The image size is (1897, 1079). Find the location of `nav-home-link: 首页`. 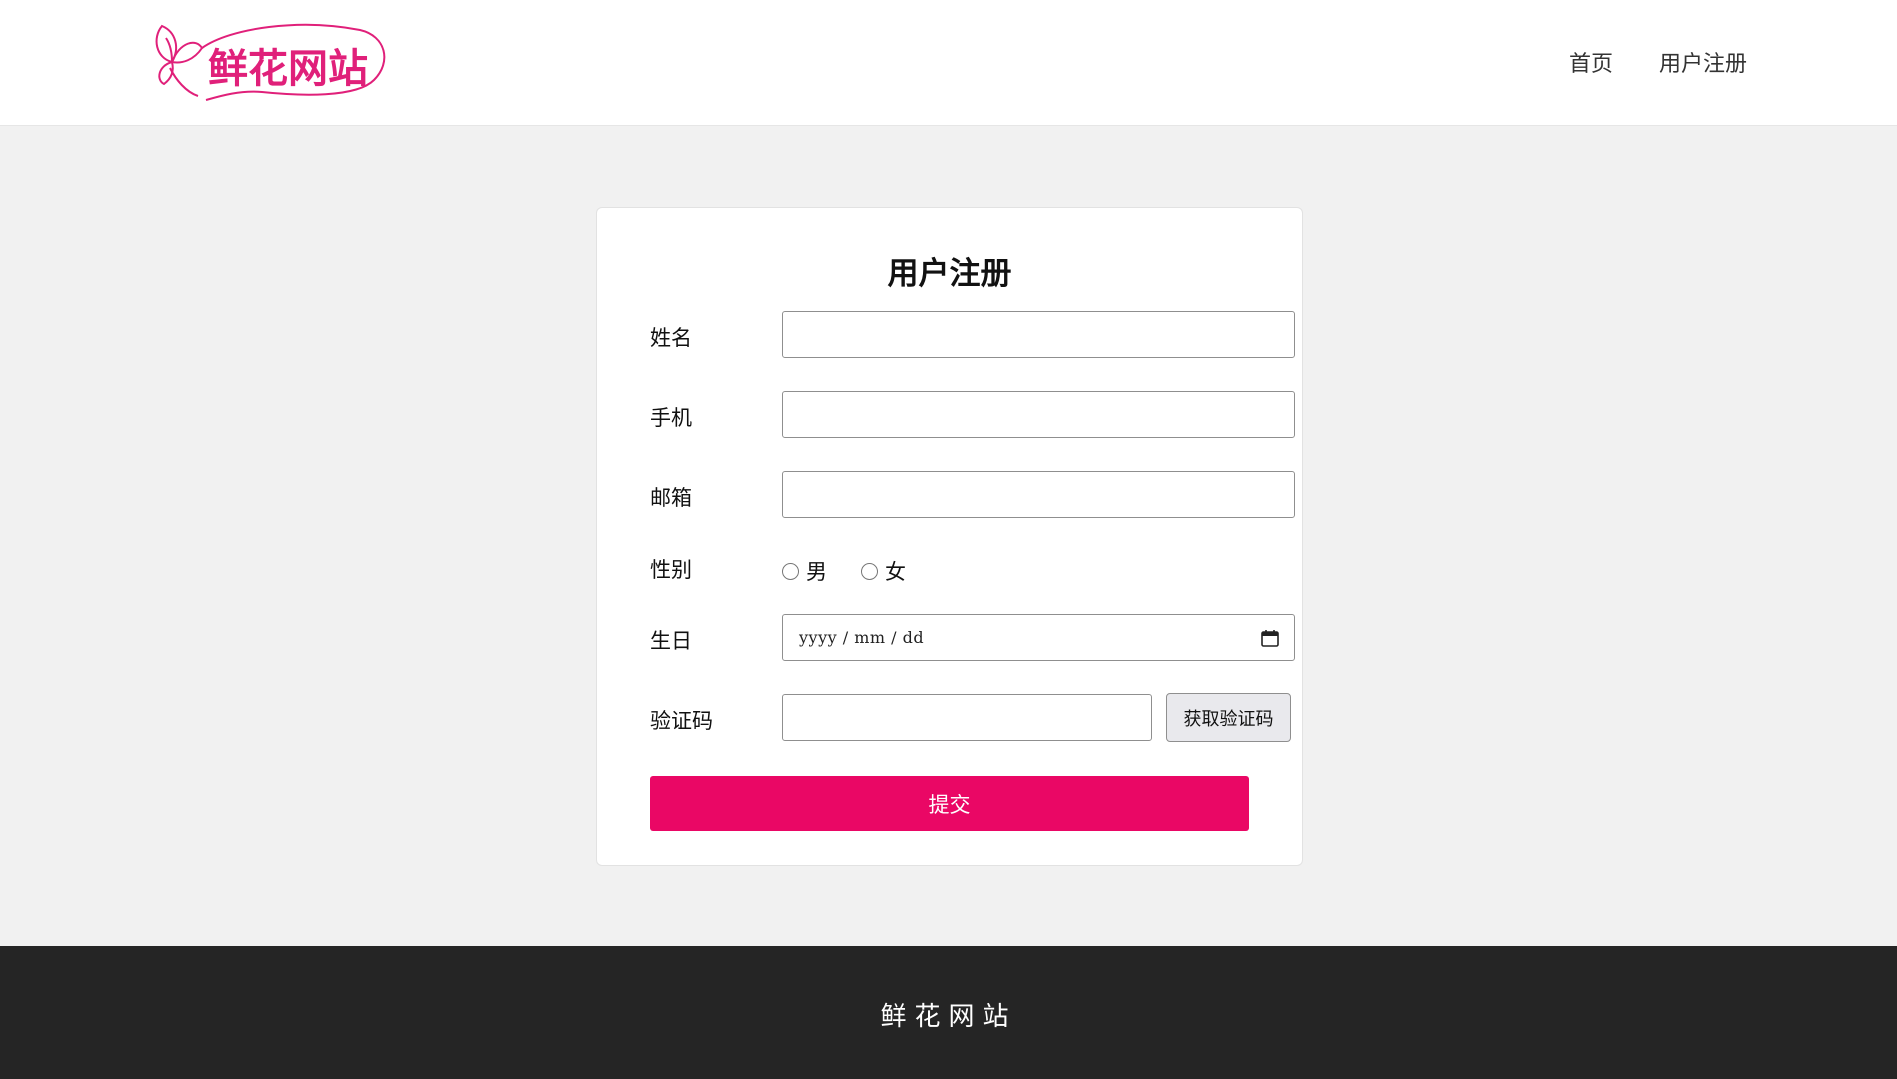

nav-home-link: 首页 is located at coordinates (1591, 62).